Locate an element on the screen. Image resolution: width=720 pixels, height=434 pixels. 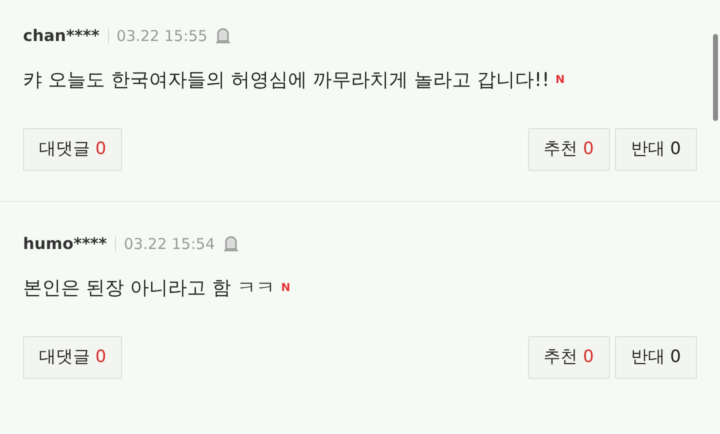
timestamp: 03.22 15:55 is located at coordinates (162, 36).